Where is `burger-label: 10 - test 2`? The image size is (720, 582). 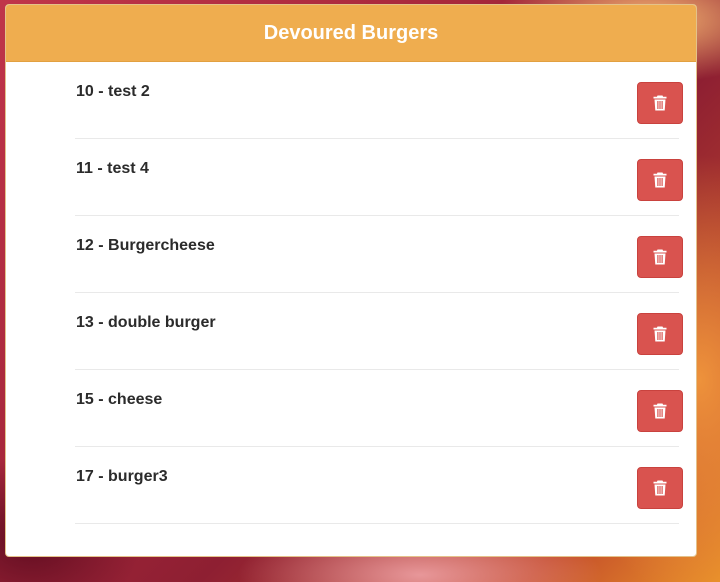
burger-label: 10 - test 2 is located at coordinates (113, 91).